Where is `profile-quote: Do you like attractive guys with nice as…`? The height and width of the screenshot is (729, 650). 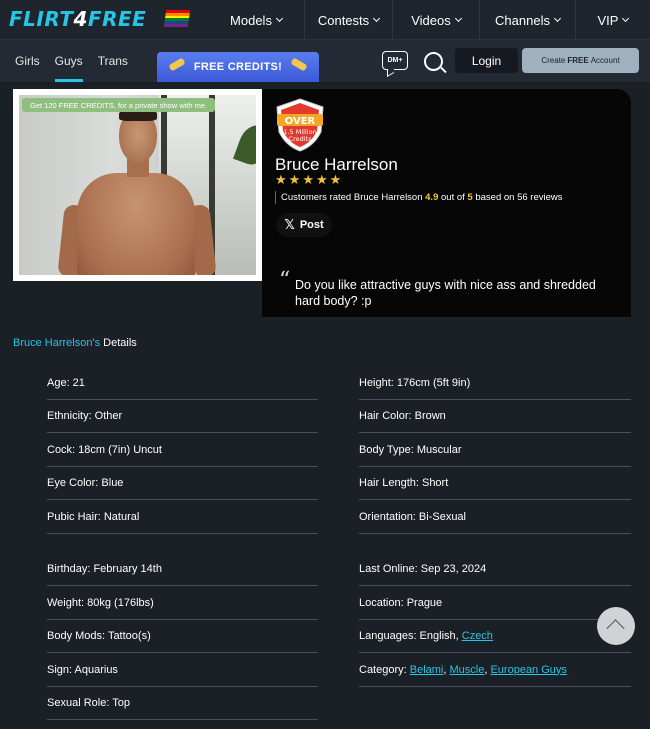 profile-quote: Do you like attractive guys with nice as… is located at coordinates (445, 293).